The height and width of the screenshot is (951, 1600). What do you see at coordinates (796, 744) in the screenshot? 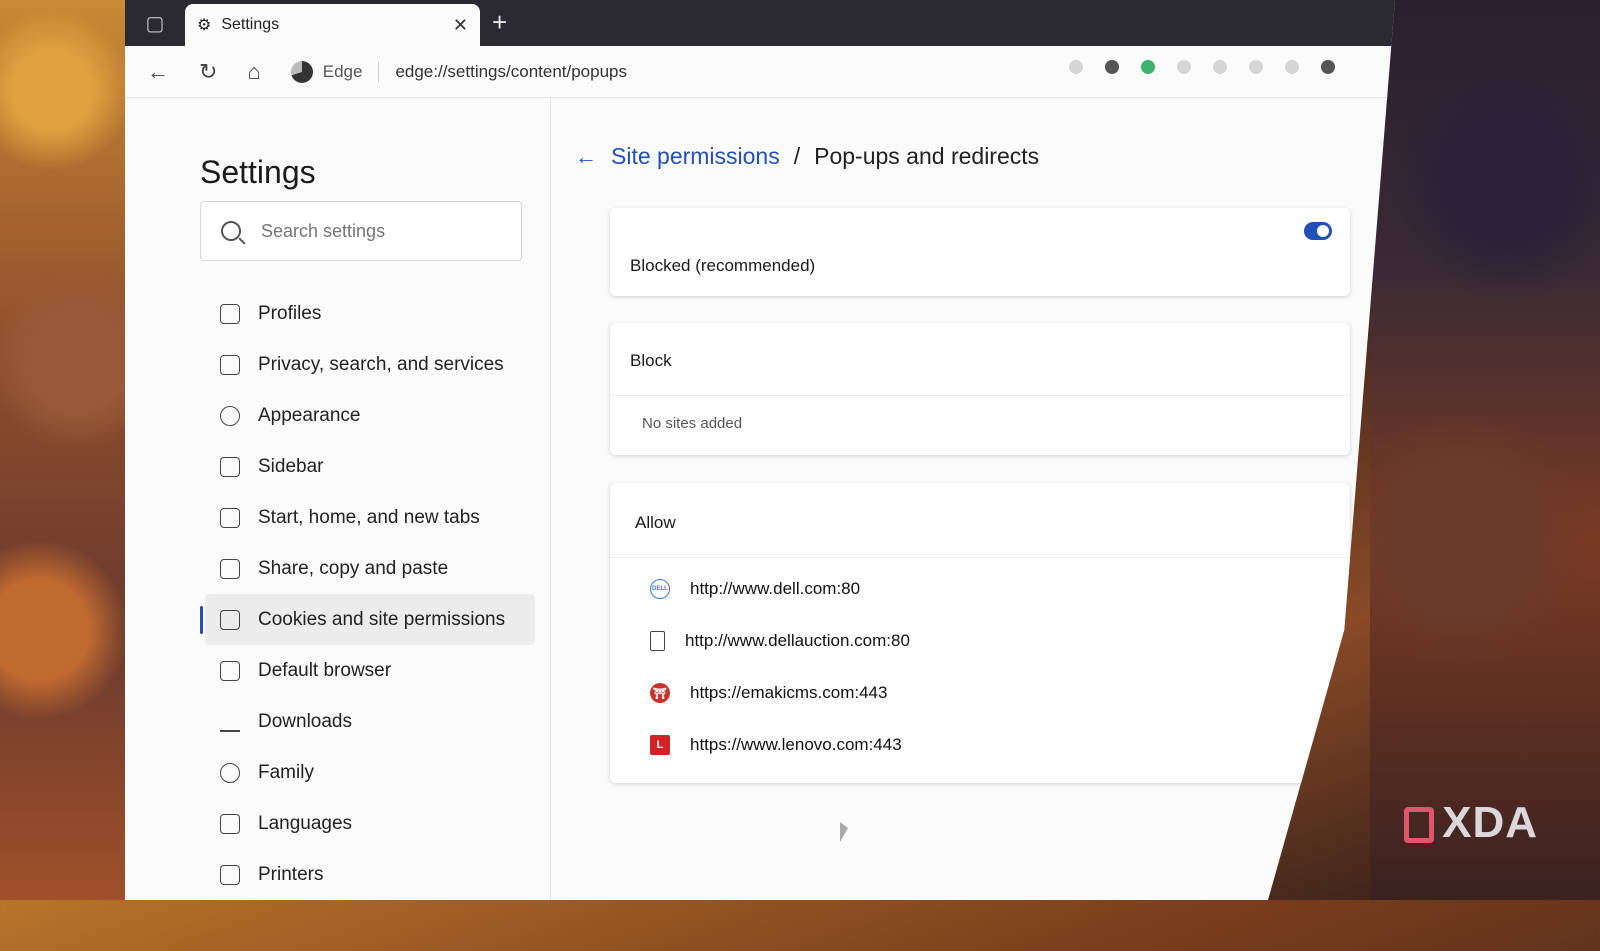
I see `site-url: https://www.lenovo.com:443` at bounding box center [796, 744].